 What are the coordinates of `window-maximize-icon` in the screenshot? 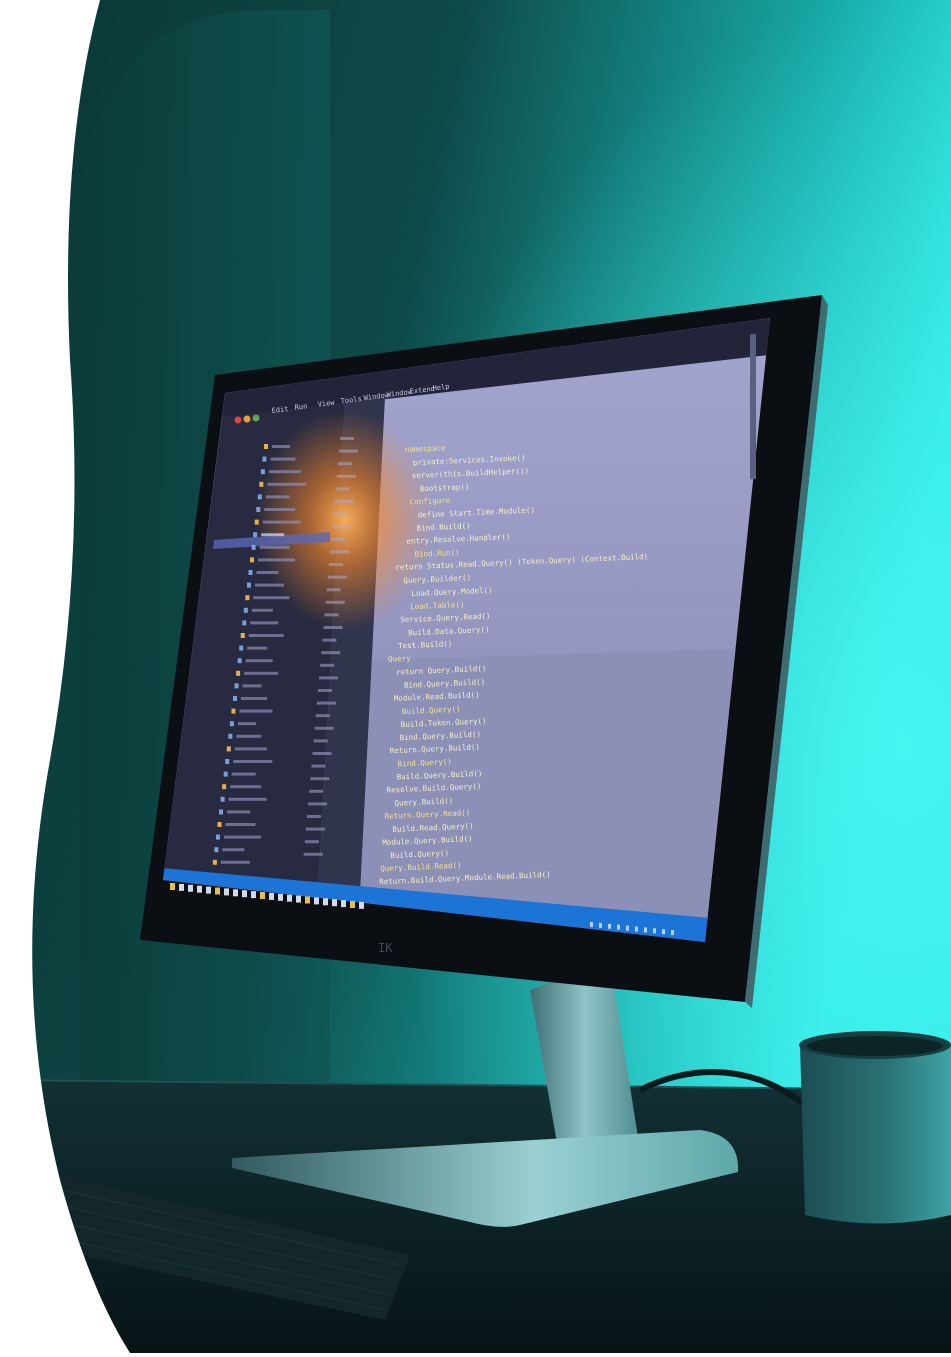 It's located at (256, 418).